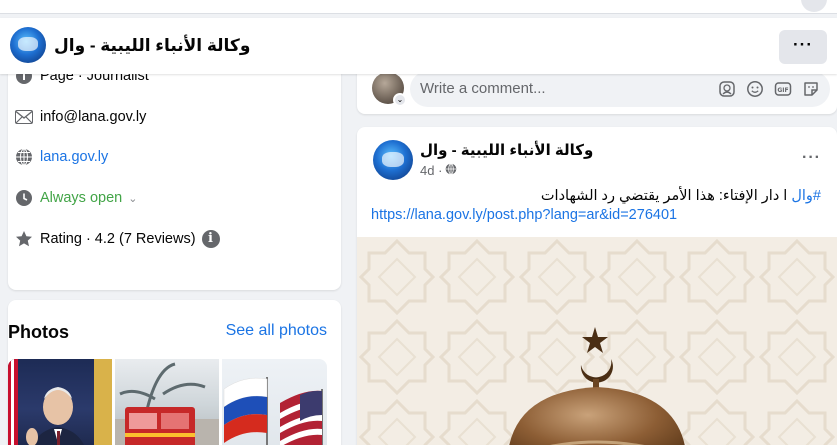  What do you see at coordinates (620, 89) in the screenshot?
I see `comment-input: Write a comment... GIF` at bounding box center [620, 89].